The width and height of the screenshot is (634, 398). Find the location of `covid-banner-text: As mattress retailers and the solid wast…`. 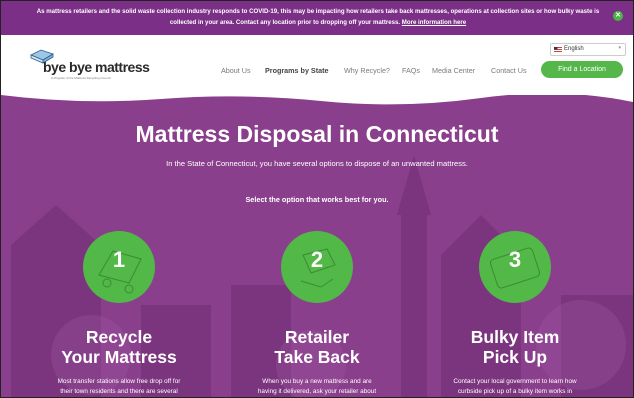

covid-banner-text: As mattress retailers and the solid wast… is located at coordinates (318, 17).